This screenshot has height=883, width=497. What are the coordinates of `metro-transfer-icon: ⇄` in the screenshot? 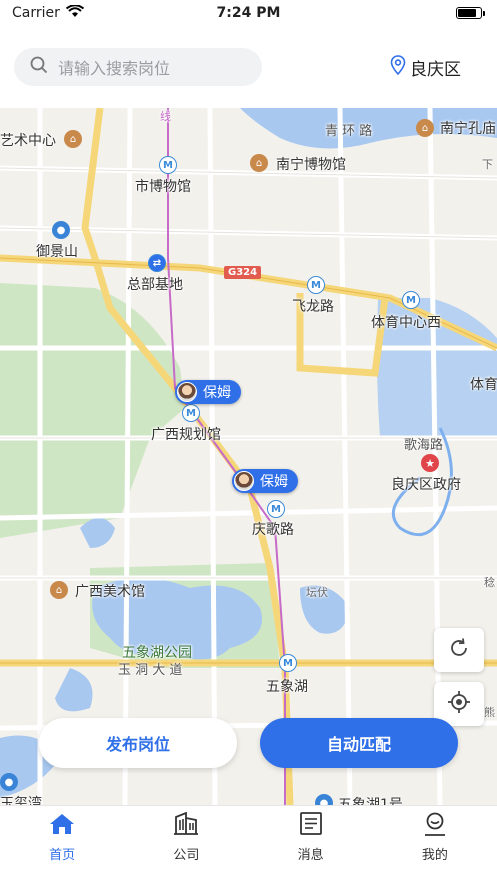 It's located at (157, 263).